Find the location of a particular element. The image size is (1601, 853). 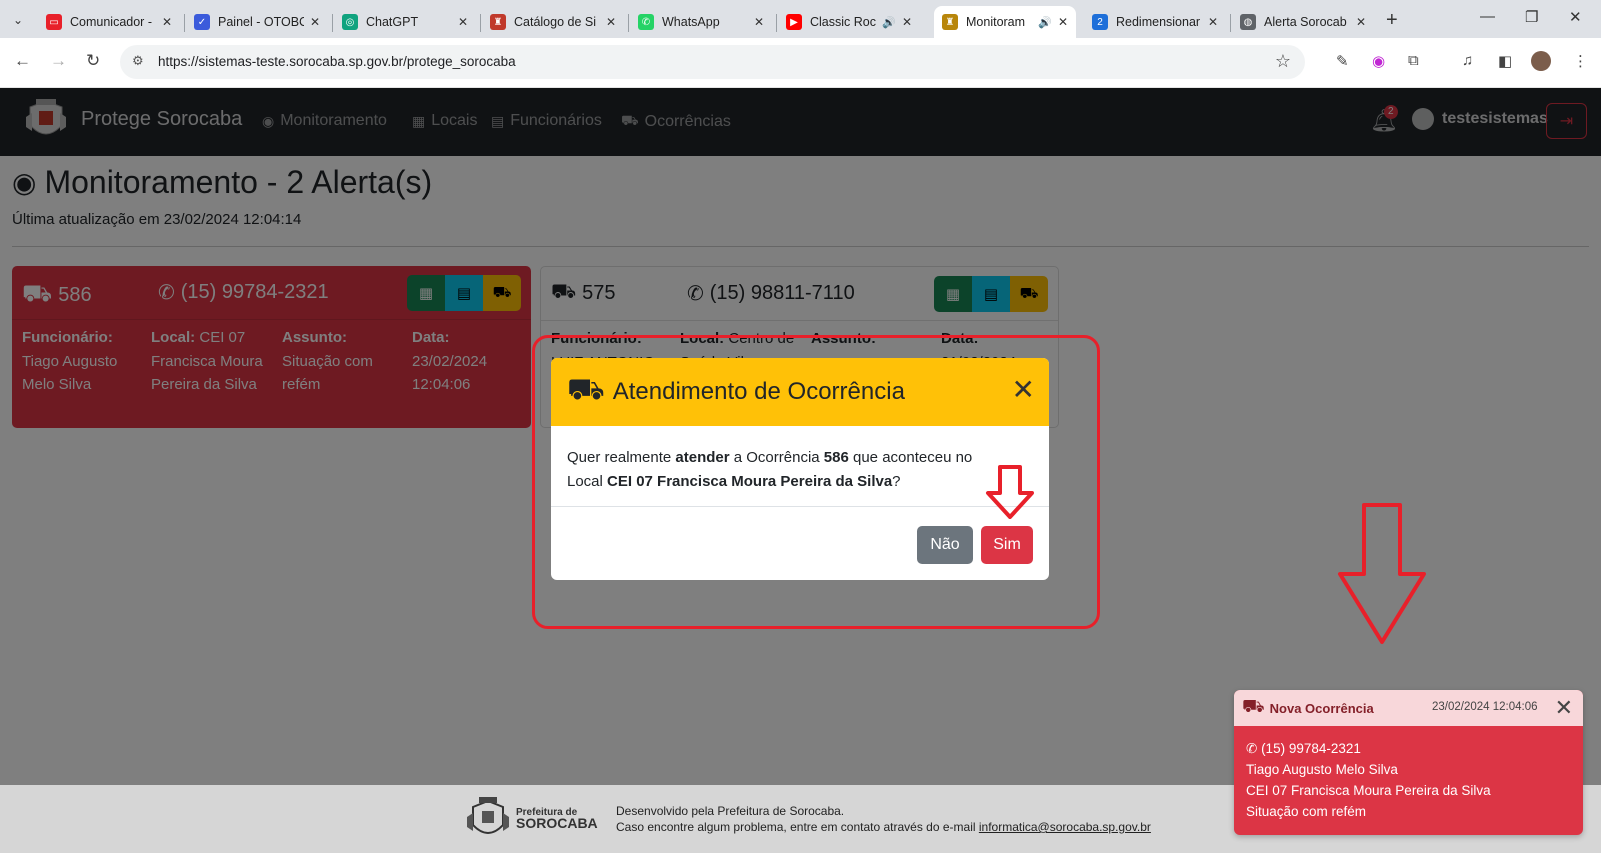

toast-local: CEI 07 Francisca Moura Pereira da Silva is located at coordinates (1368, 790).